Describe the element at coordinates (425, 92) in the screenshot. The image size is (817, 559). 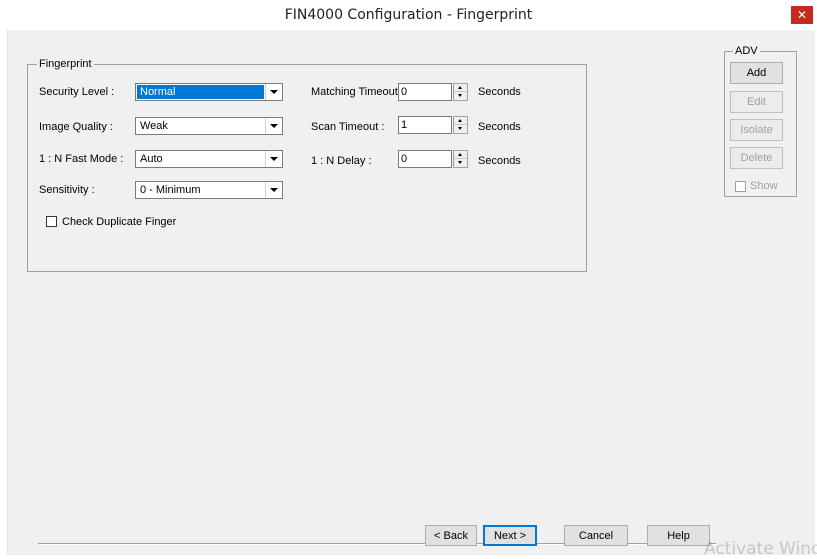
I see `matching-timeout-input: 0` at that location.